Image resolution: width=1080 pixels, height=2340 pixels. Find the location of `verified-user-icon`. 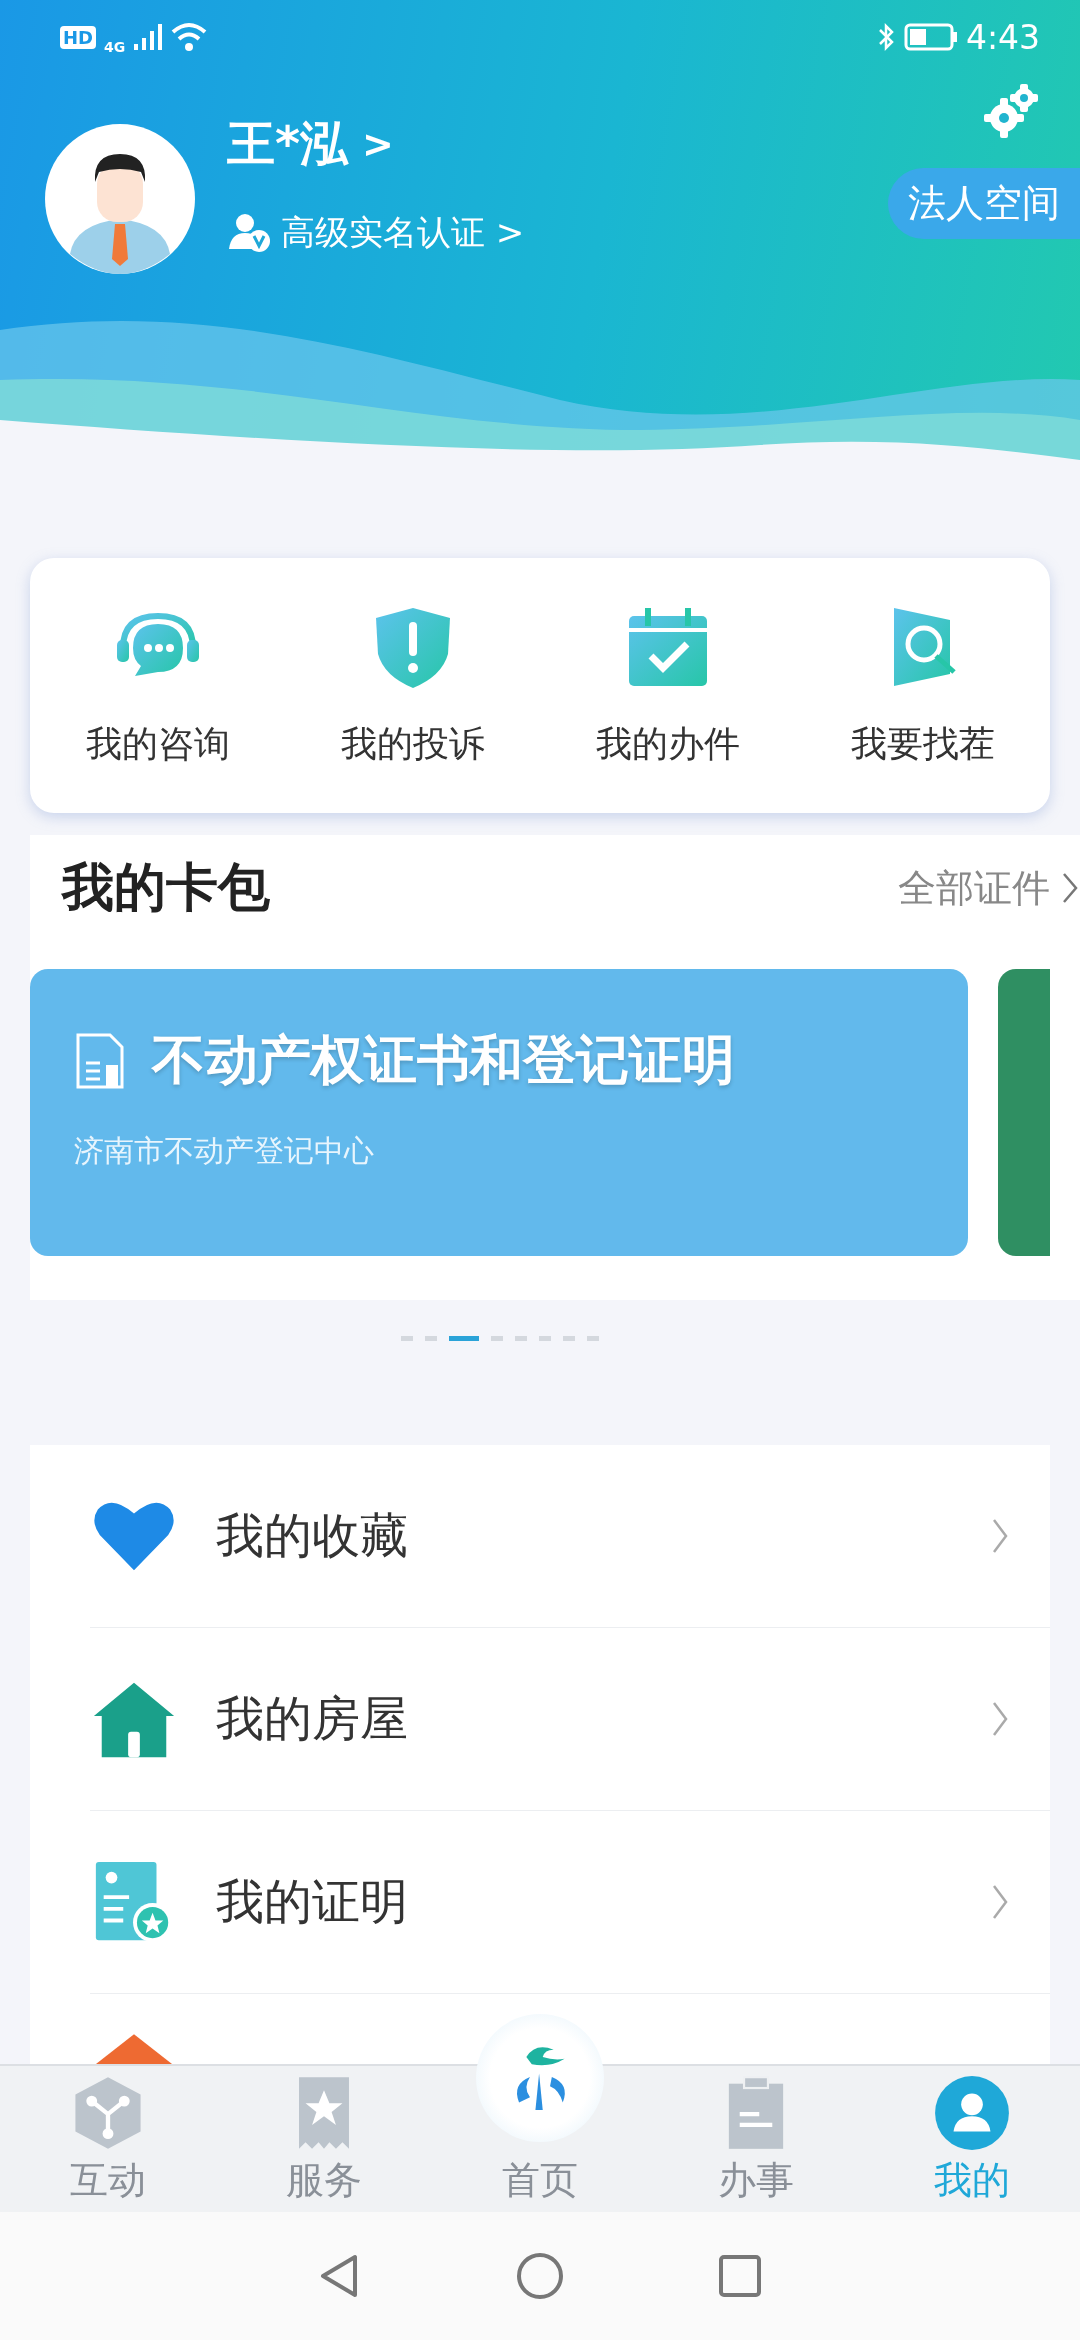

verified-user-icon is located at coordinates (249, 233).